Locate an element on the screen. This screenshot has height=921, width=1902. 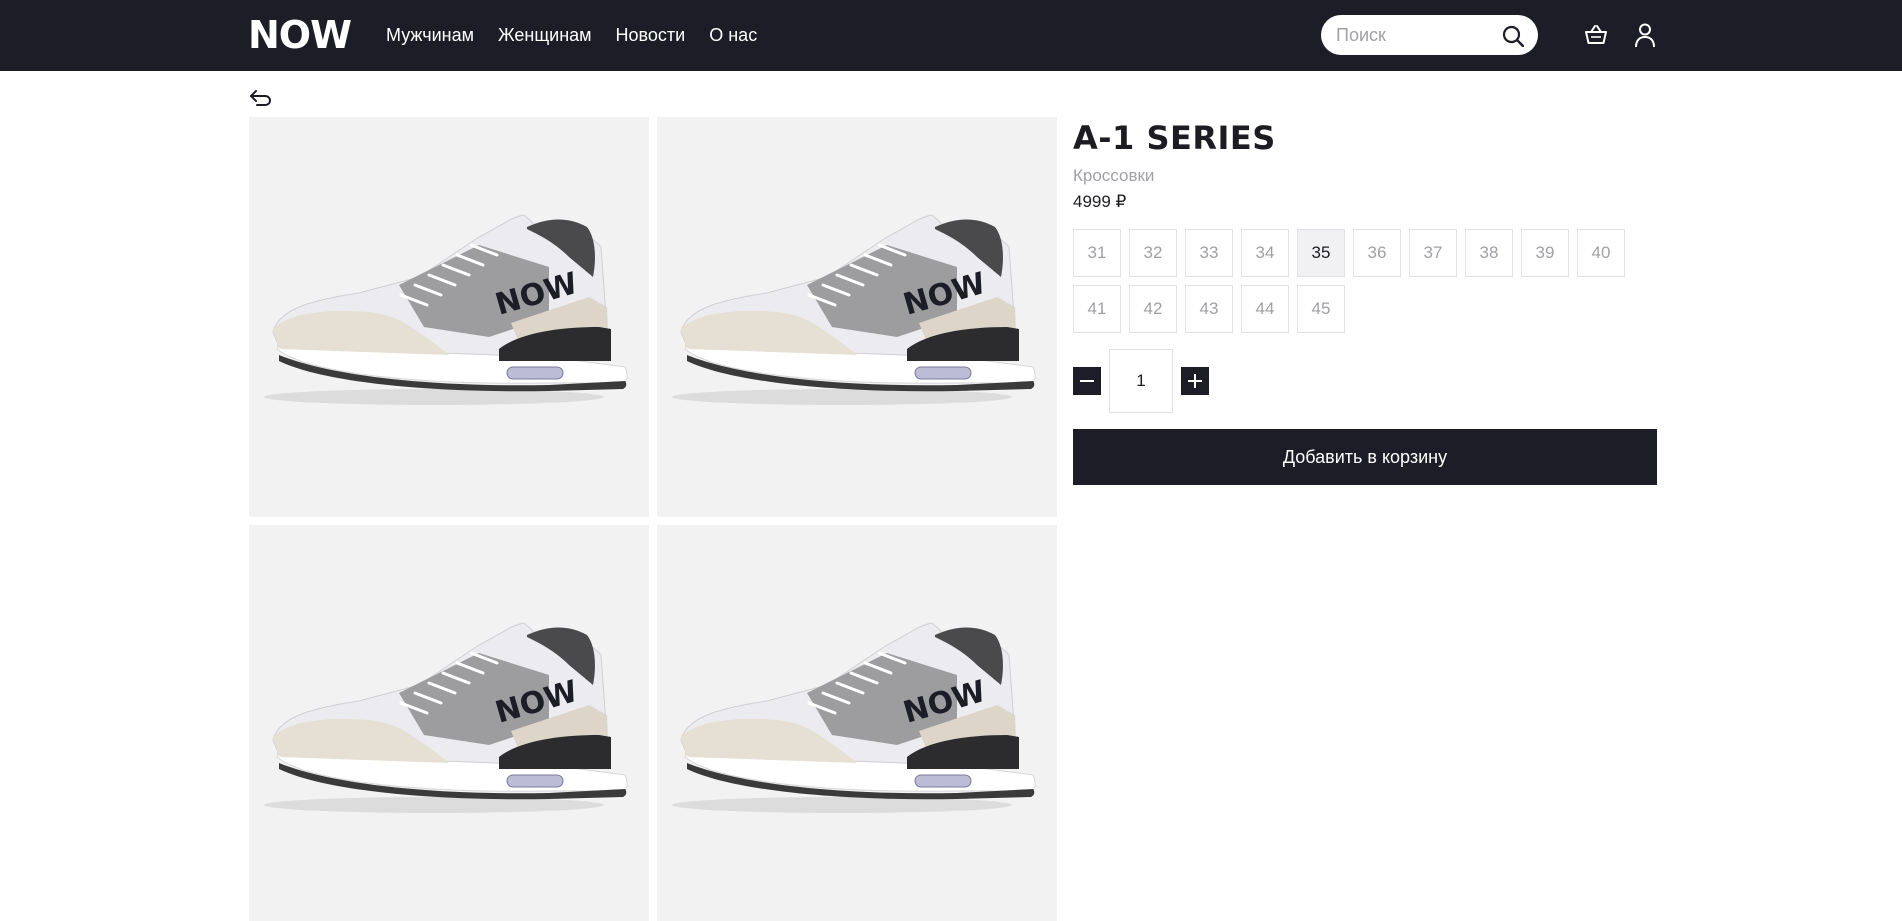
nav-item-men: Мужчинам is located at coordinates (430, 35).